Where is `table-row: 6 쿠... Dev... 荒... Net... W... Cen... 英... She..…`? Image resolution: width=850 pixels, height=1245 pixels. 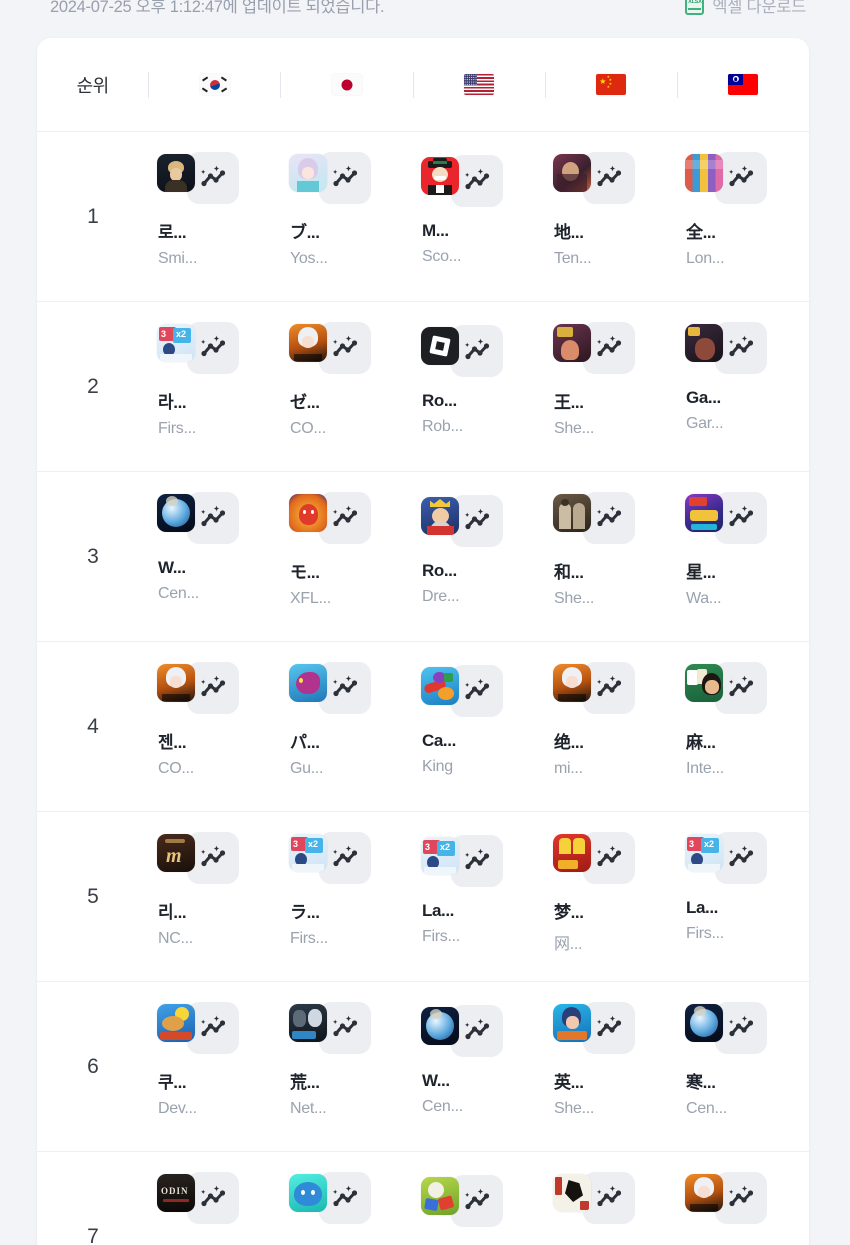
table-row: 6 쿠... Dev... 荒... Net... W... Cen... 英... She..… is located at coordinates (423, 1067).